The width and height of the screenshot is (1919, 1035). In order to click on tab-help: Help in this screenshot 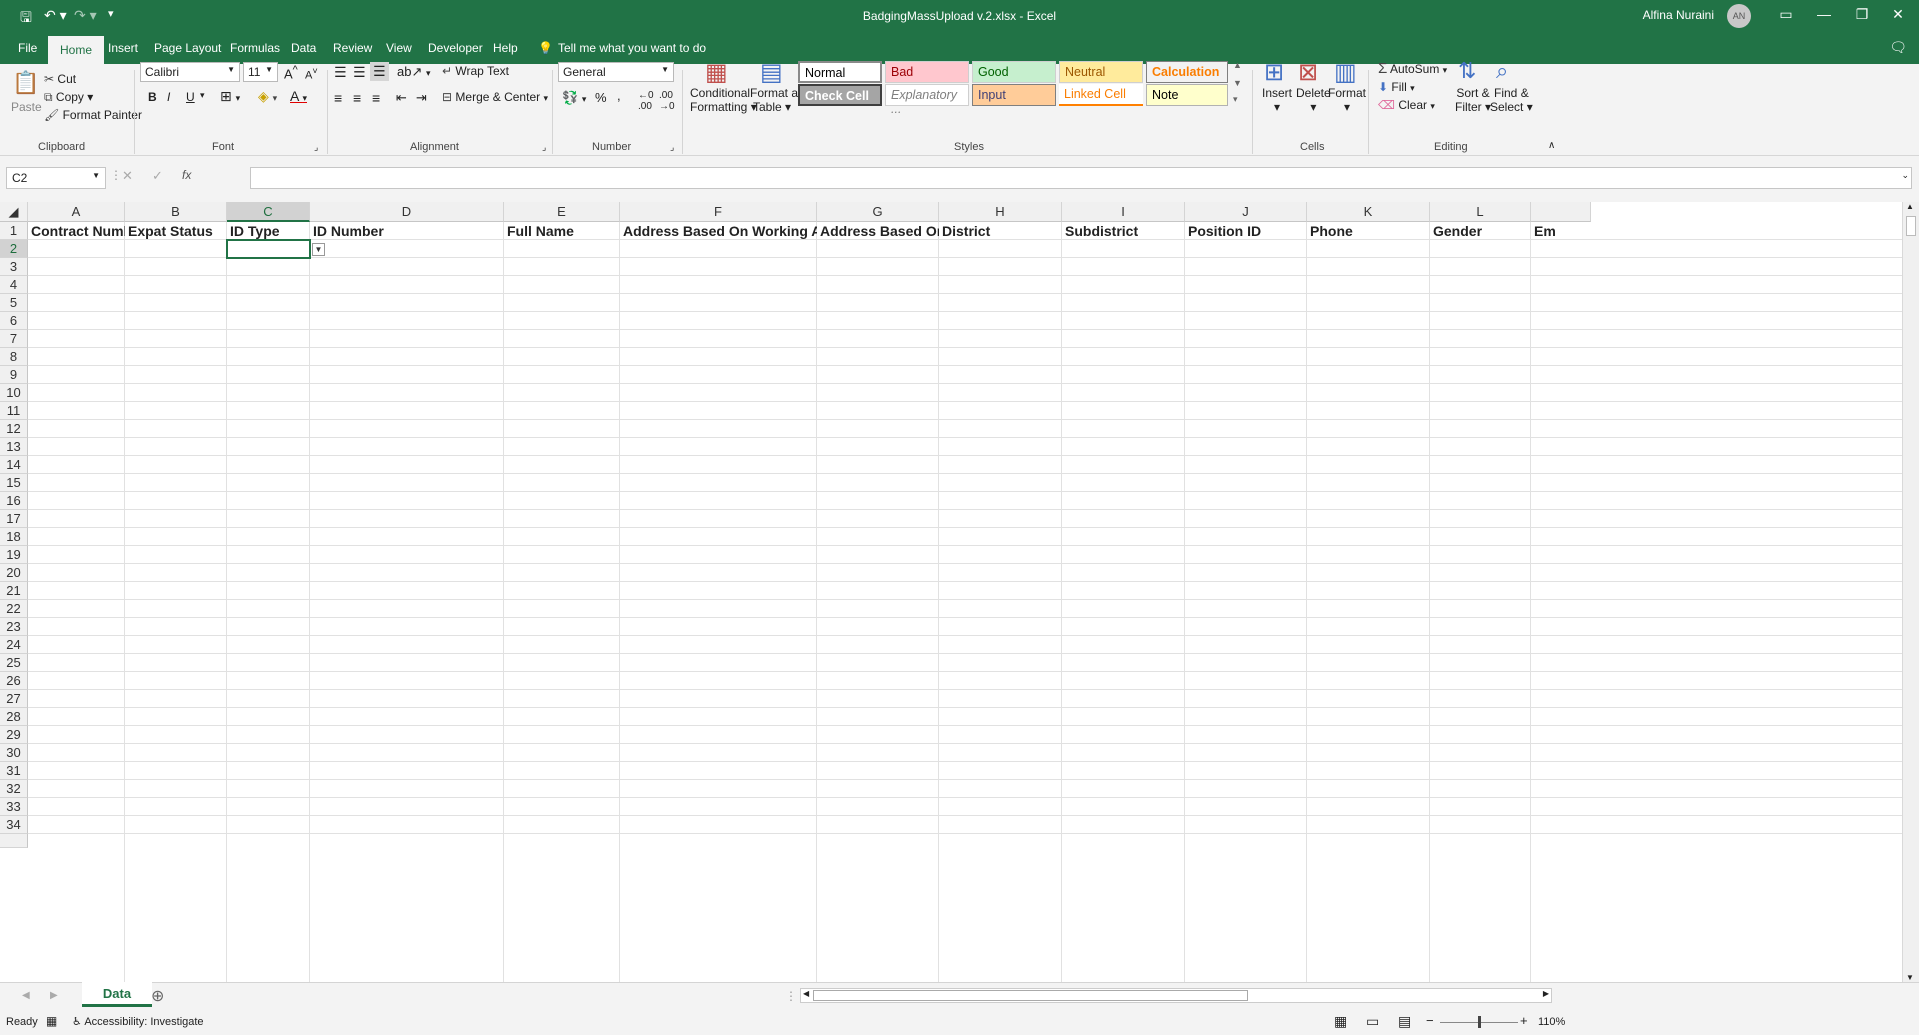, I will do `click(505, 48)`.